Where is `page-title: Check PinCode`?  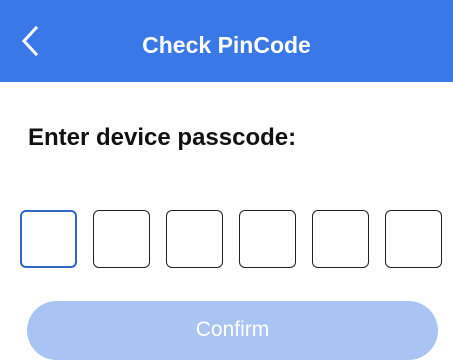 page-title: Check PinCode is located at coordinates (226, 45).